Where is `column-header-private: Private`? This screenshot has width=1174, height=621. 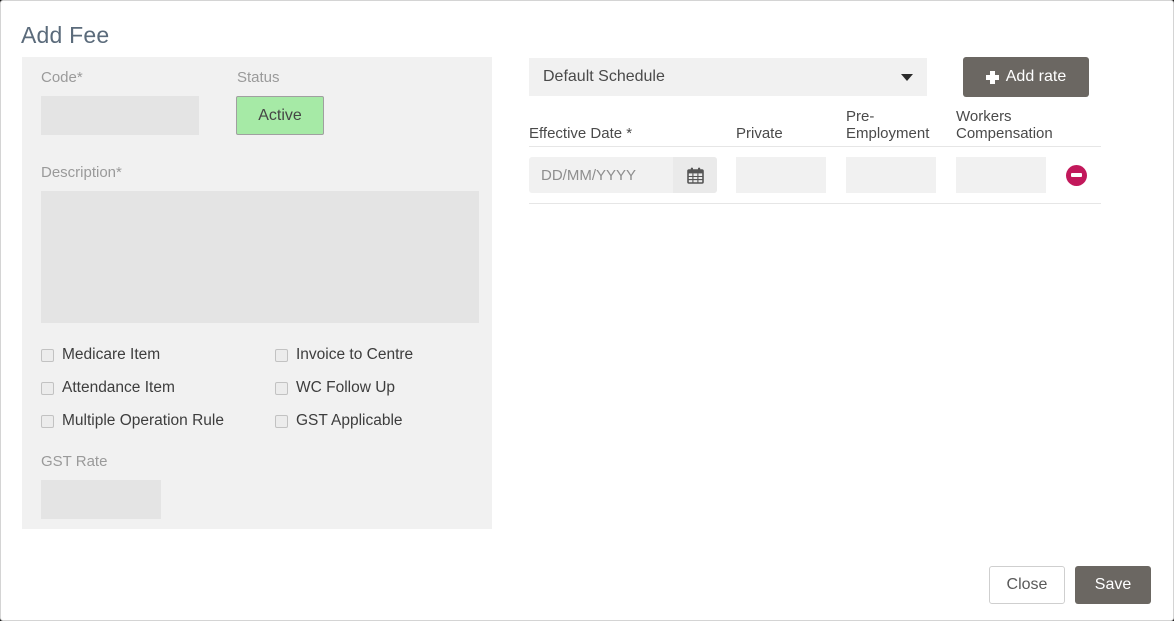
column-header-private: Private is located at coordinates (759, 134).